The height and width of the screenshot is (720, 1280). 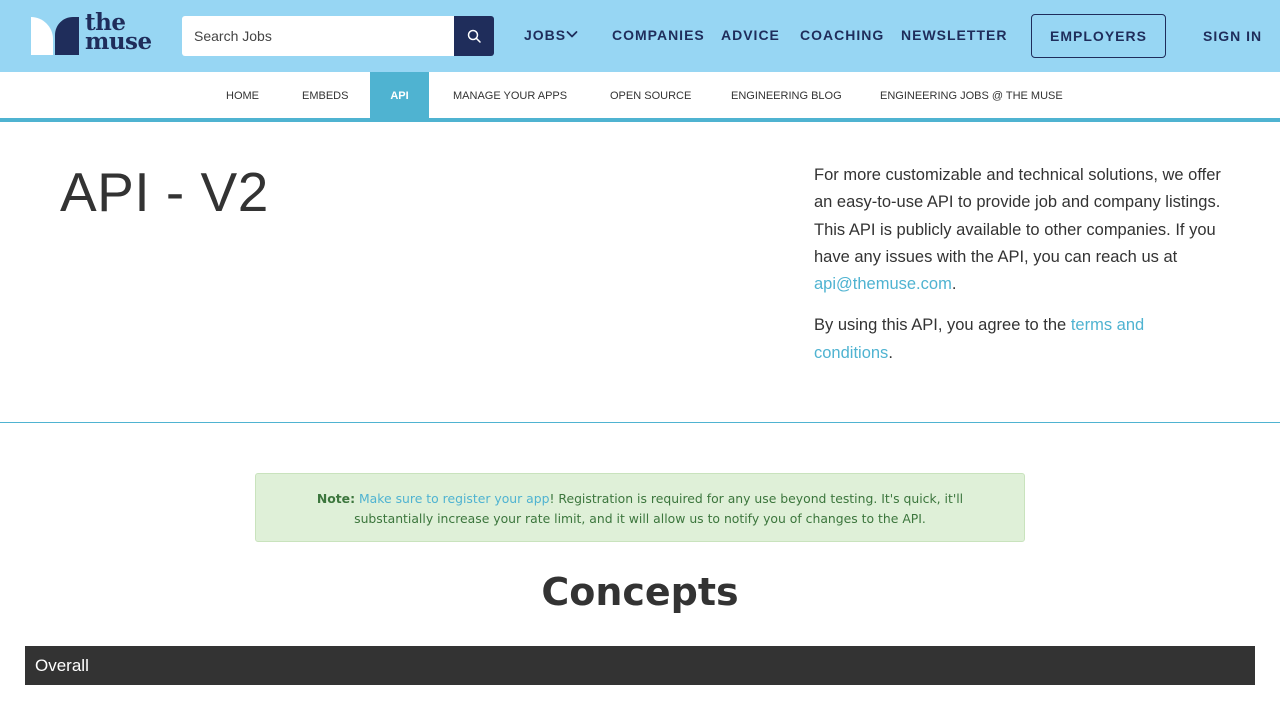 I want to click on nav-advice: ADVICE, so click(x=750, y=35).